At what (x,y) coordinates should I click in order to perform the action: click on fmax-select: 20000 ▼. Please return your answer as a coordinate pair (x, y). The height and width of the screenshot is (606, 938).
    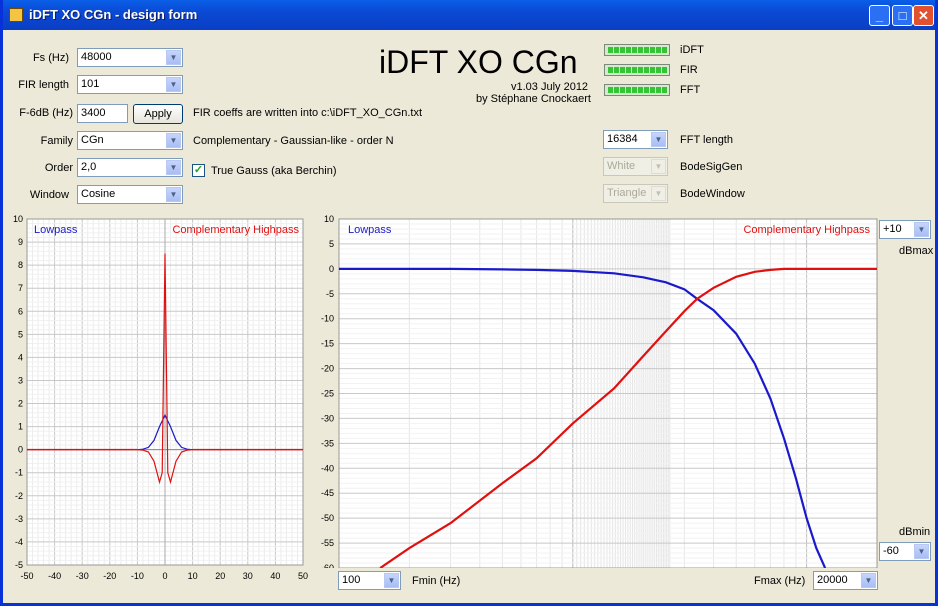
    Looking at the image, I should click on (845, 580).